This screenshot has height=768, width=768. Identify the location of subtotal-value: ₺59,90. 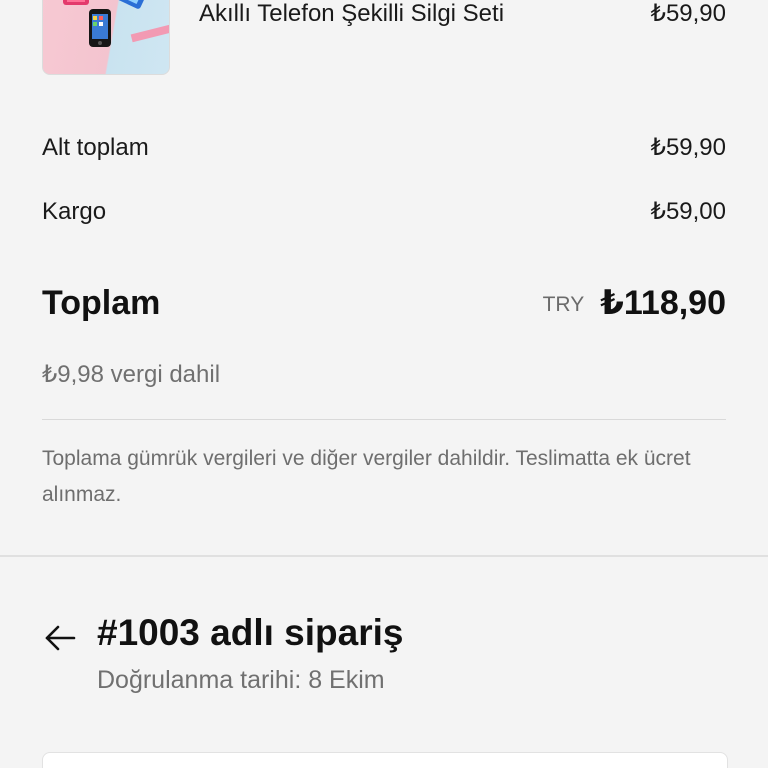
(688, 147).